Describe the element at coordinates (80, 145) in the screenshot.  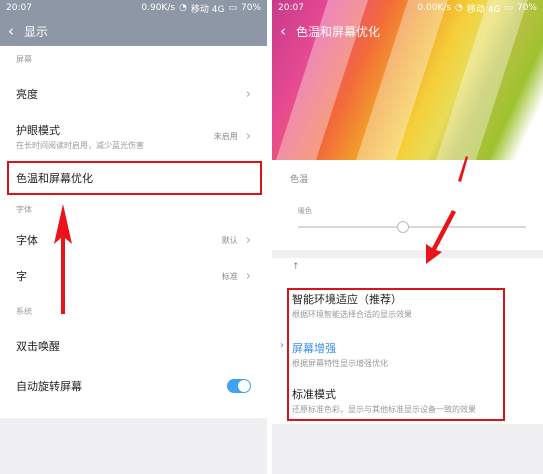
I see `eye-care-subtitle: 在长时间阅读时启用，减少蓝光伤害` at that location.